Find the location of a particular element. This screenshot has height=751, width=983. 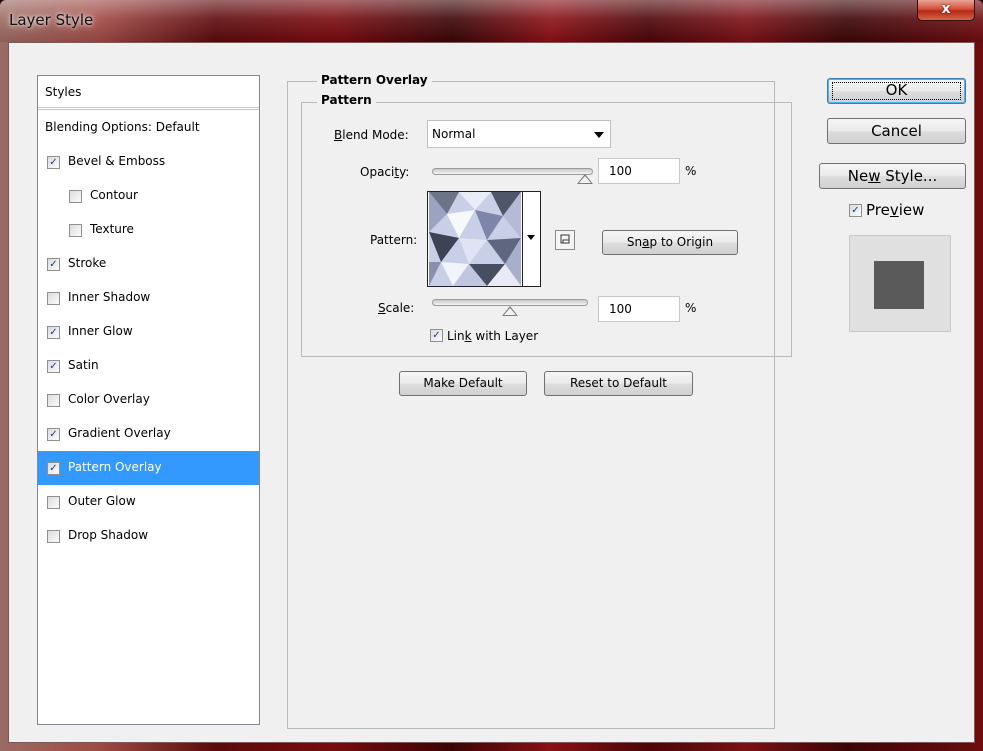

close-icon: x is located at coordinates (946, 9).